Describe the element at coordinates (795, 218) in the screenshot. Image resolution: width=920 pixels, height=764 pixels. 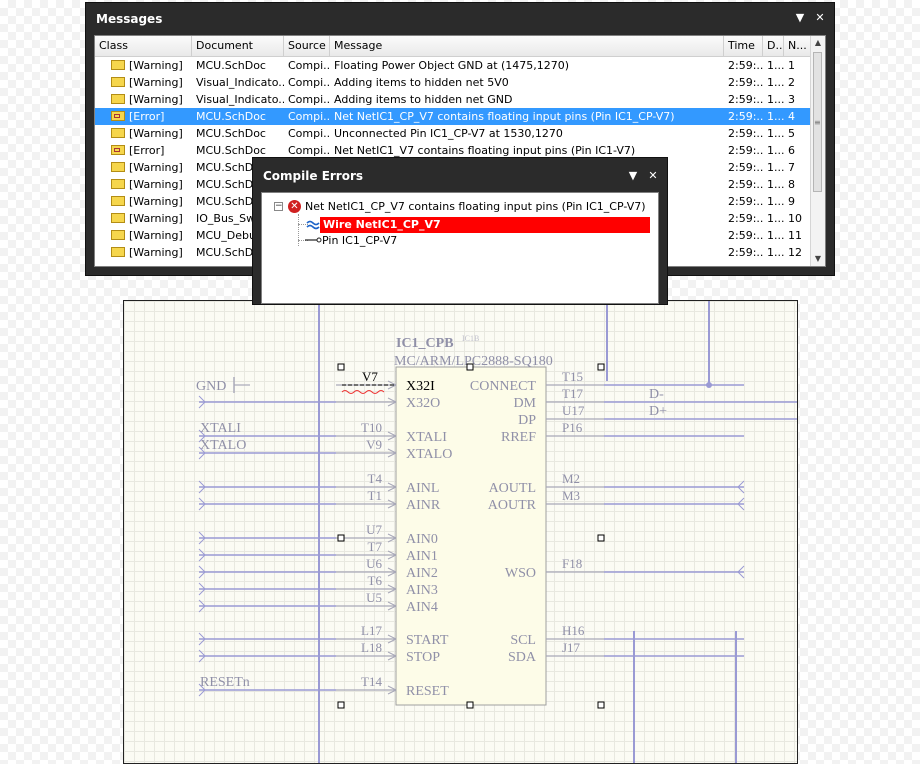
I see `cell-no: 10` at that location.